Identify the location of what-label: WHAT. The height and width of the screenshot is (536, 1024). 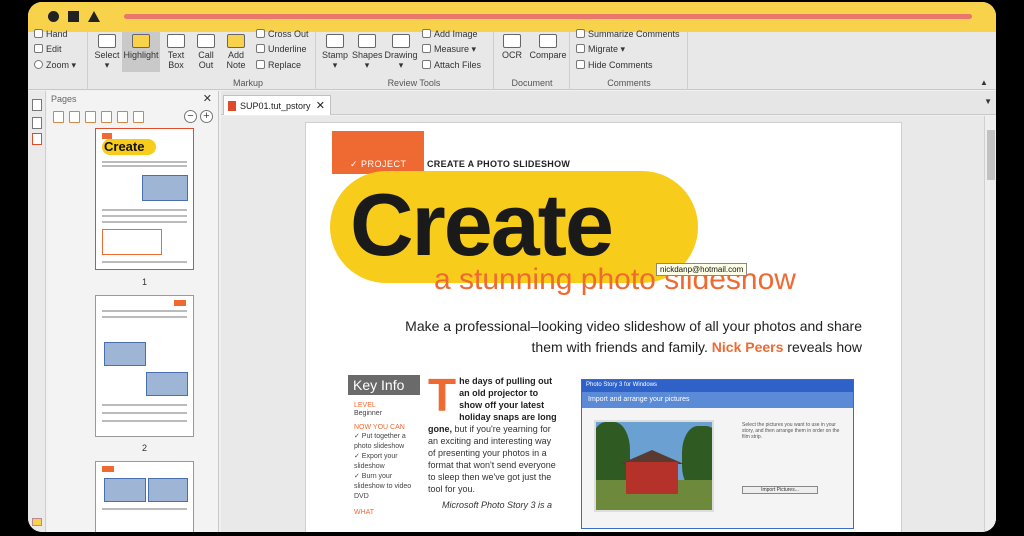
(364, 512).